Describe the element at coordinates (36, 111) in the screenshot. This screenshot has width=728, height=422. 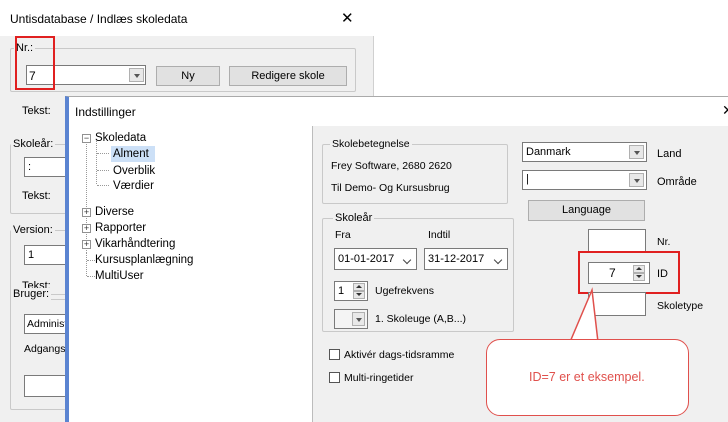
I see `tekst-label-1: Tekst:` at that location.